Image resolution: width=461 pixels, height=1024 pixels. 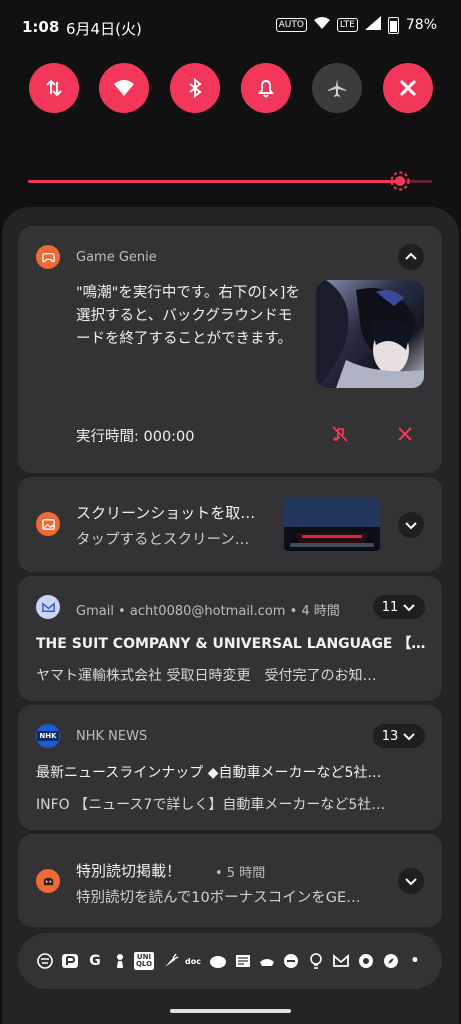 What do you see at coordinates (214, 181) in the screenshot?
I see `brightness-fill` at bounding box center [214, 181].